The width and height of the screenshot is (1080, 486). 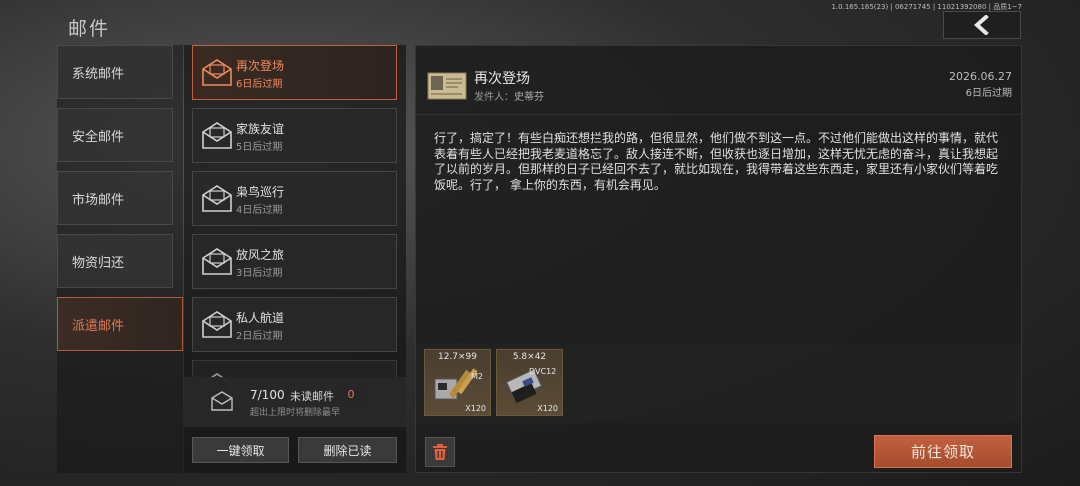 What do you see at coordinates (259, 210) in the screenshot?
I see `mail-expire: 4日后过期` at bounding box center [259, 210].